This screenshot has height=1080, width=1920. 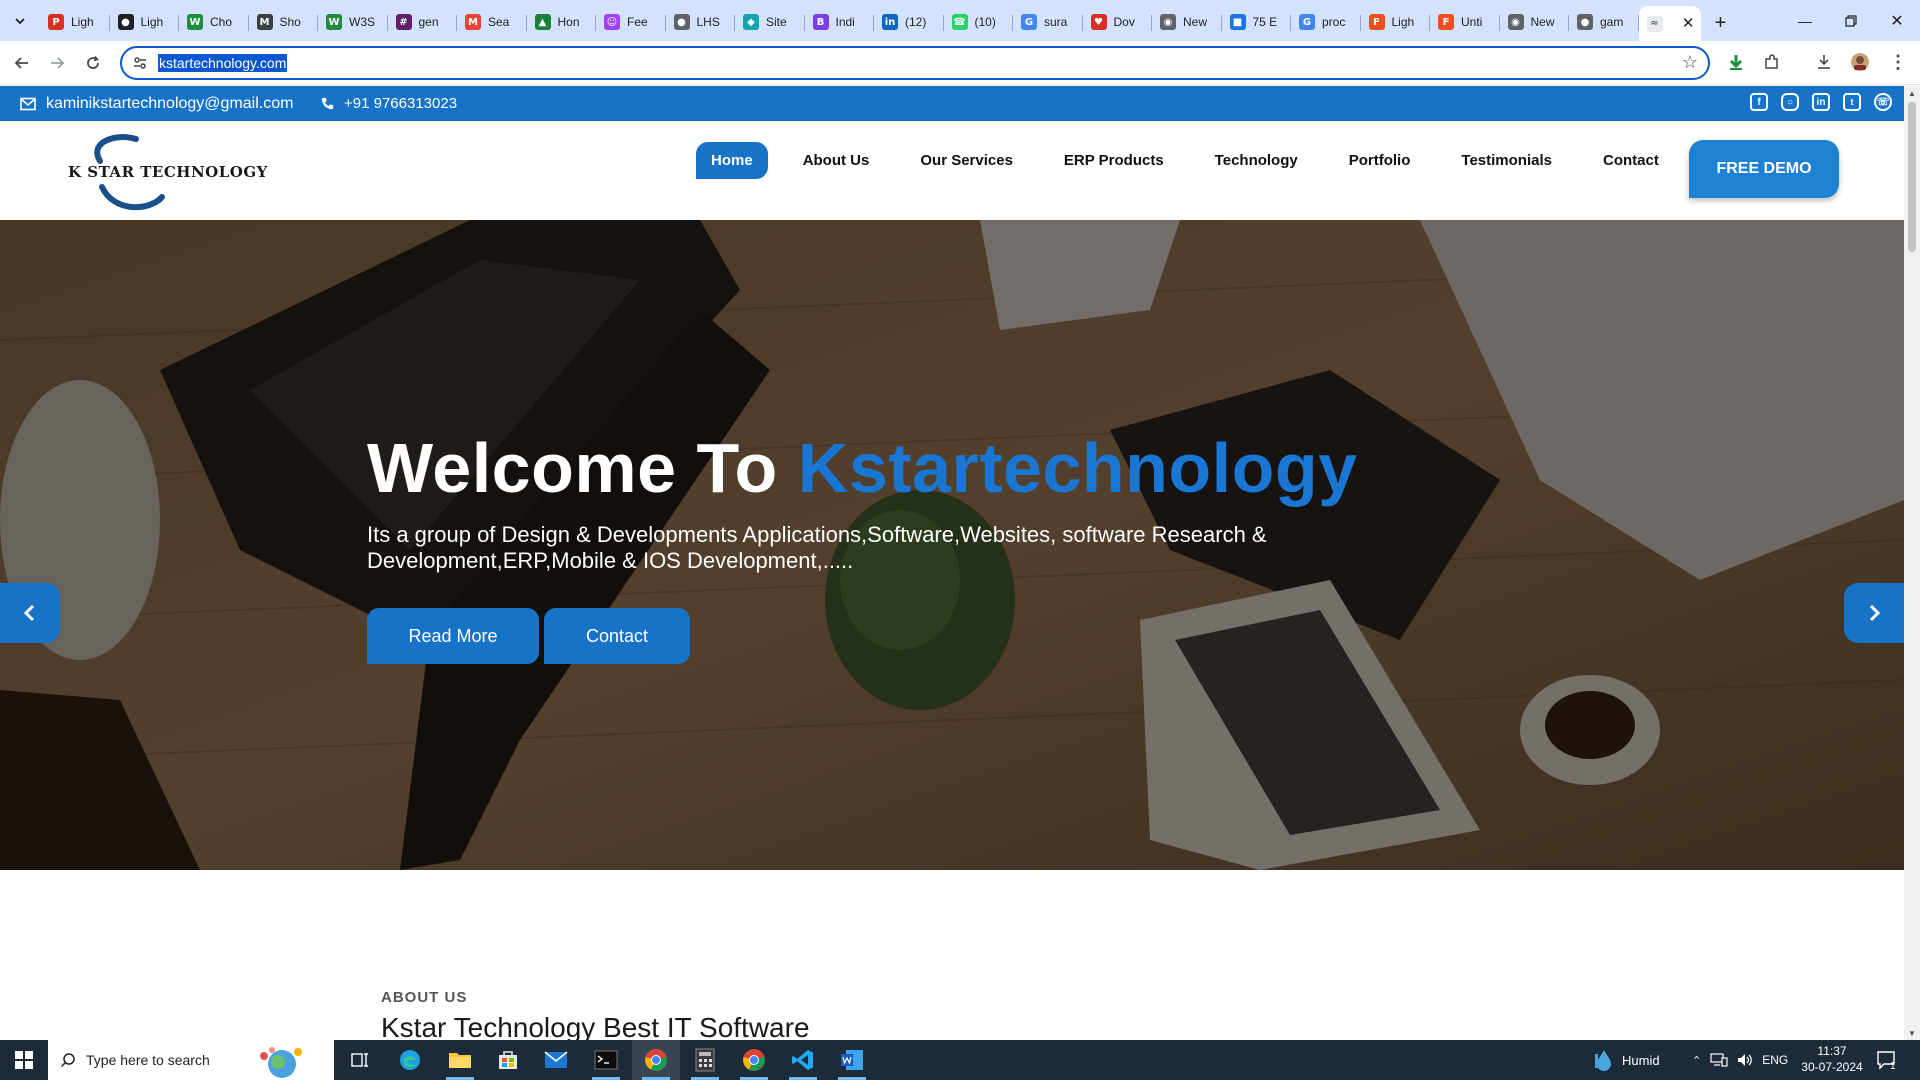 I want to click on email-contact: kaminikstartechnology@gmail.com, so click(x=156, y=103).